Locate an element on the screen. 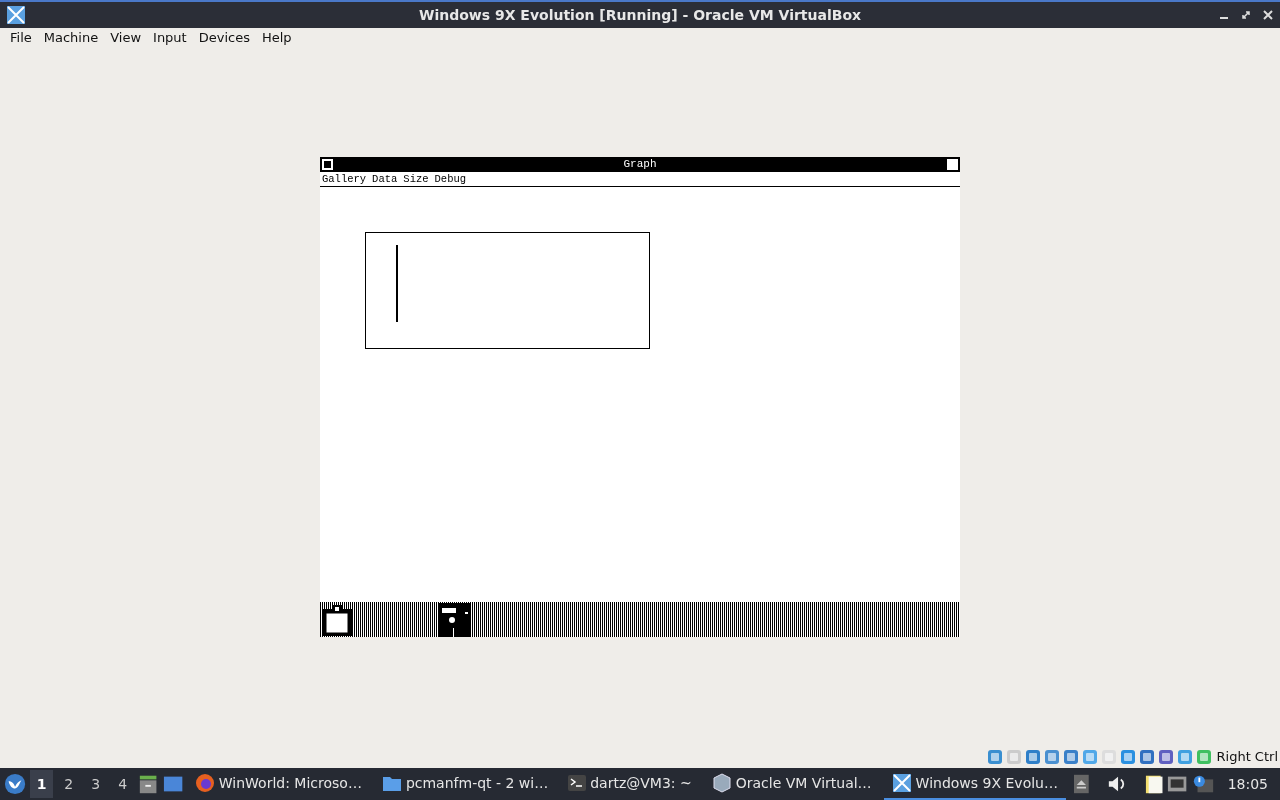  restore-icon is located at coordinates (1246, 15).